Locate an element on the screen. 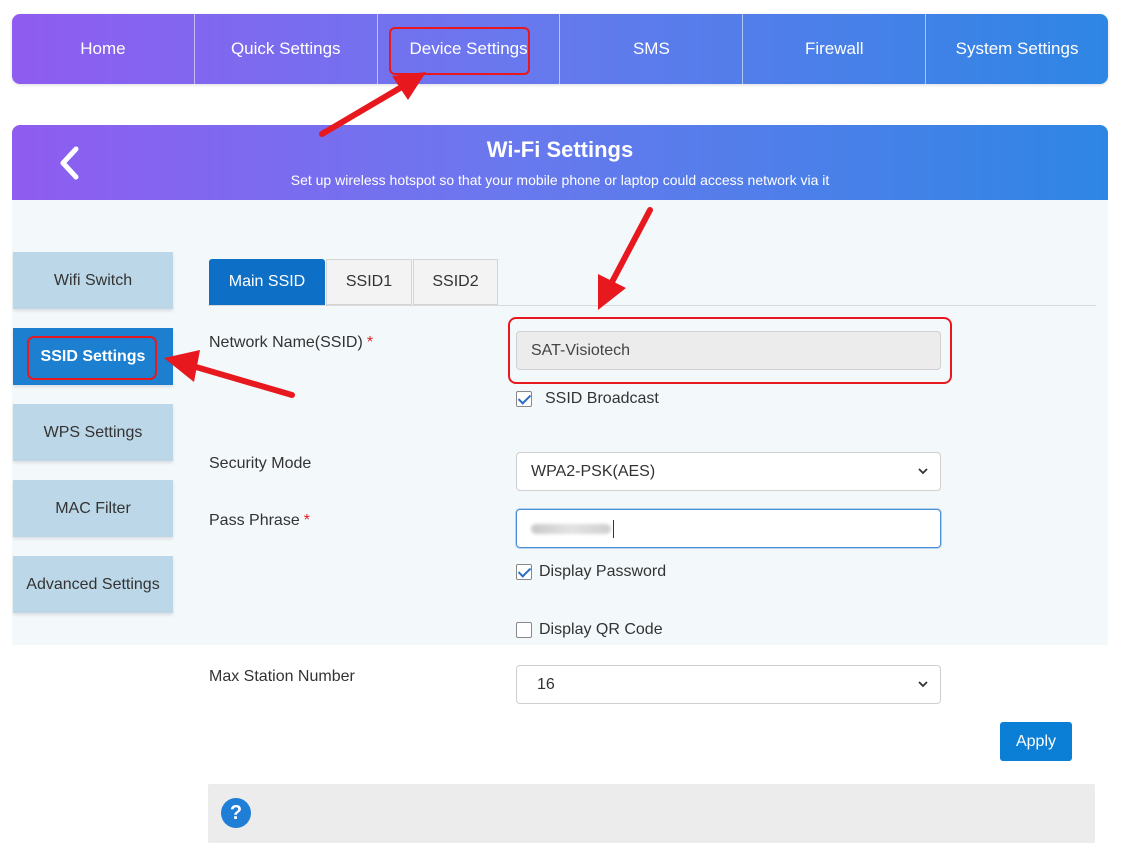 The height and width of the screenshot is (858, 1125). nav-home: Home is located at coordinates (103, 49).